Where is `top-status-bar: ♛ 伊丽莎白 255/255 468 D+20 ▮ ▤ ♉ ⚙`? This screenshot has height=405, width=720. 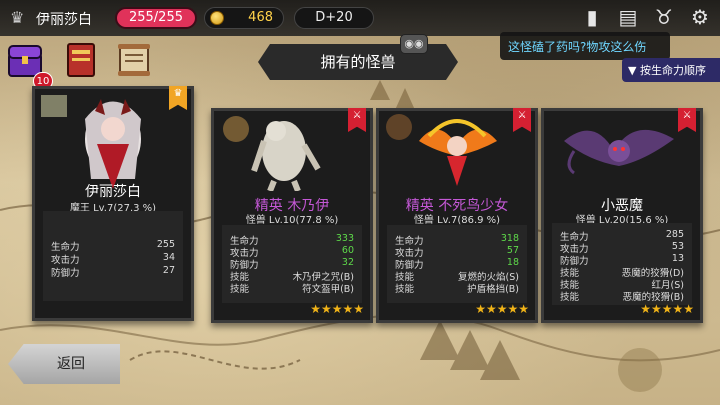
top-status-bar: ♛ 伊丽莎白 255/255 468 D+20 ▮ ▤ ♉ ⚙ is located at coordinates (360, 18).